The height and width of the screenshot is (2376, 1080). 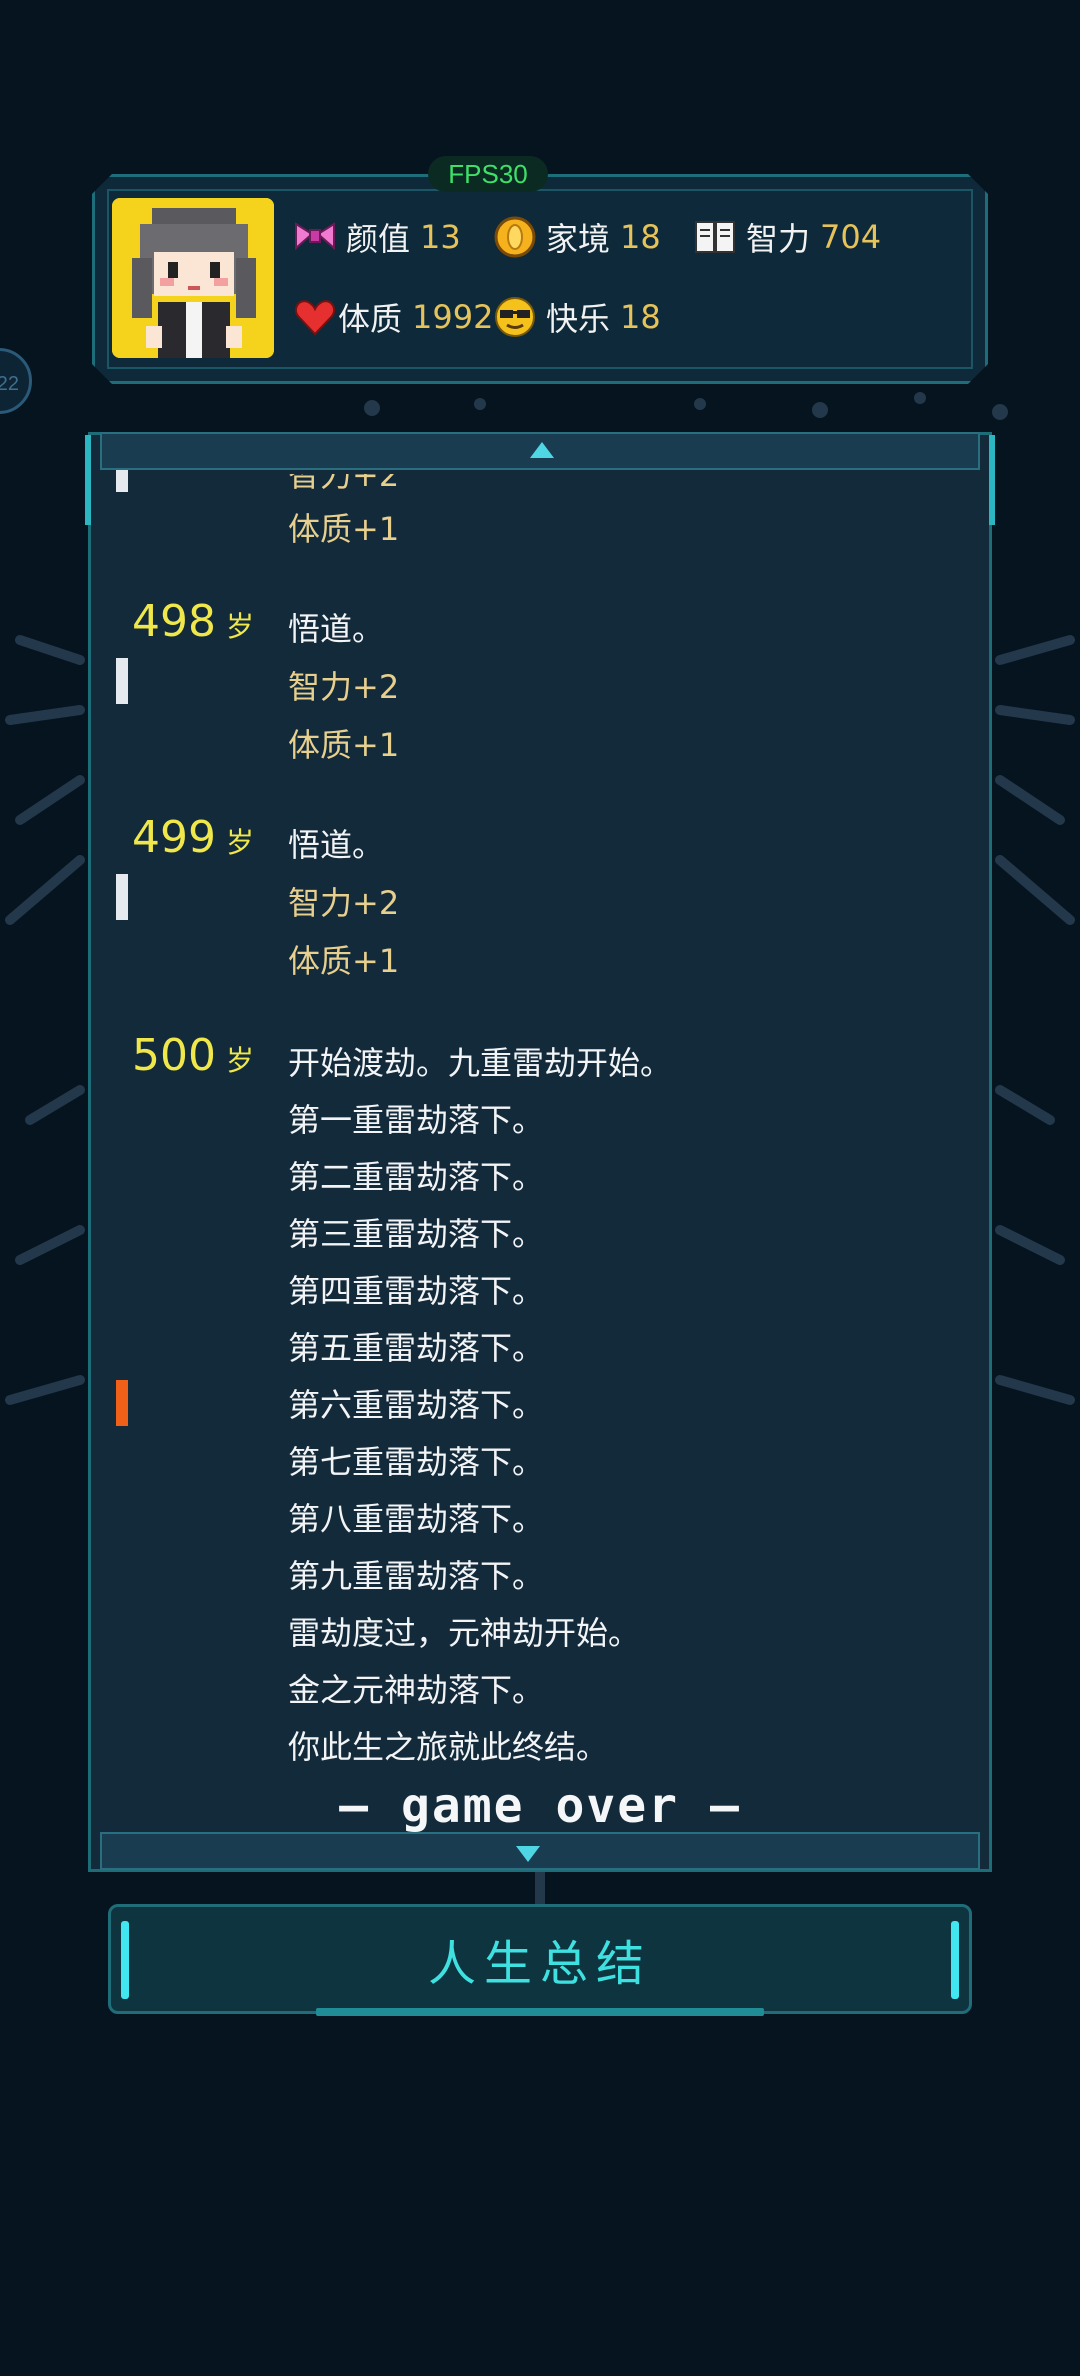 I want to click on button-underline, so click(x=540, y=2012).